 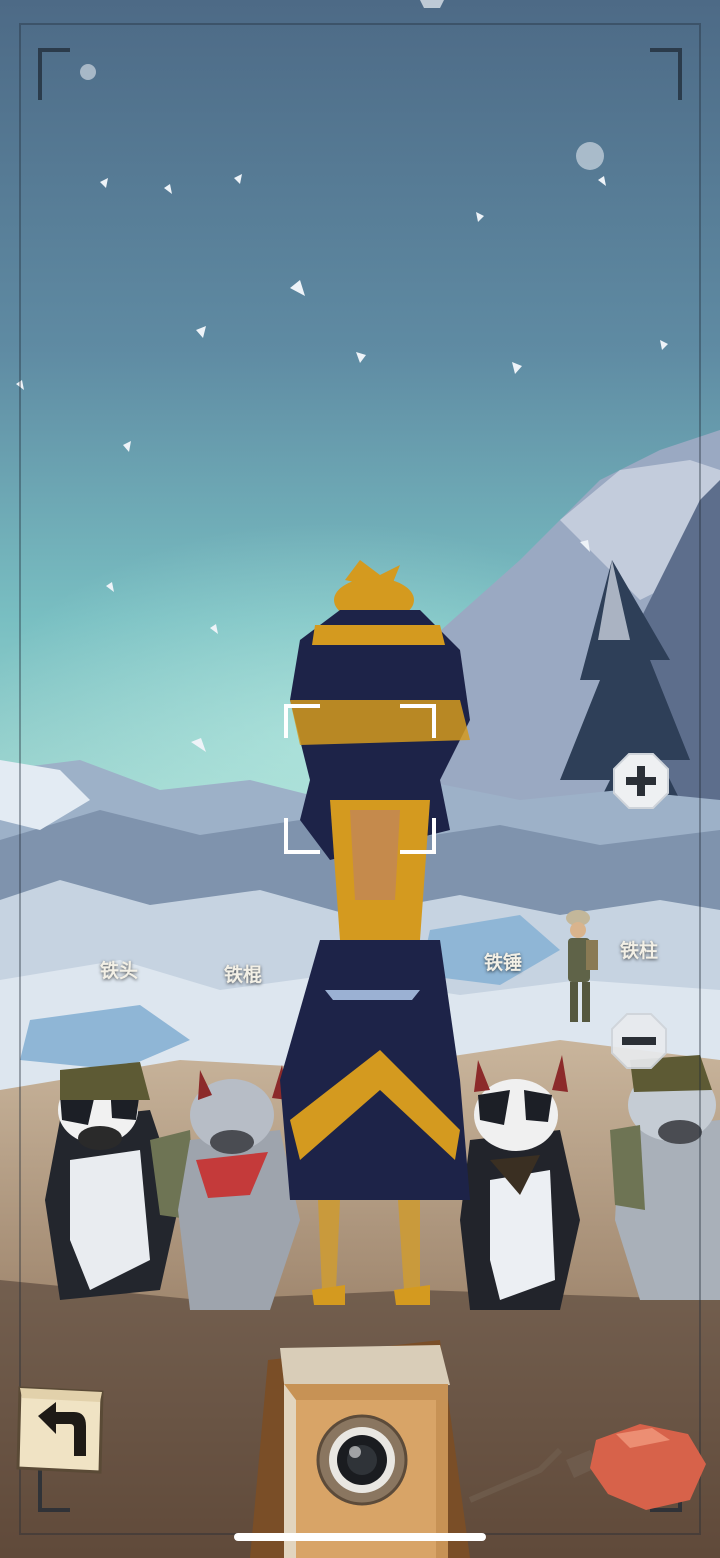 I want to click on back-arrow-icon, so click(x=60, y=1430).